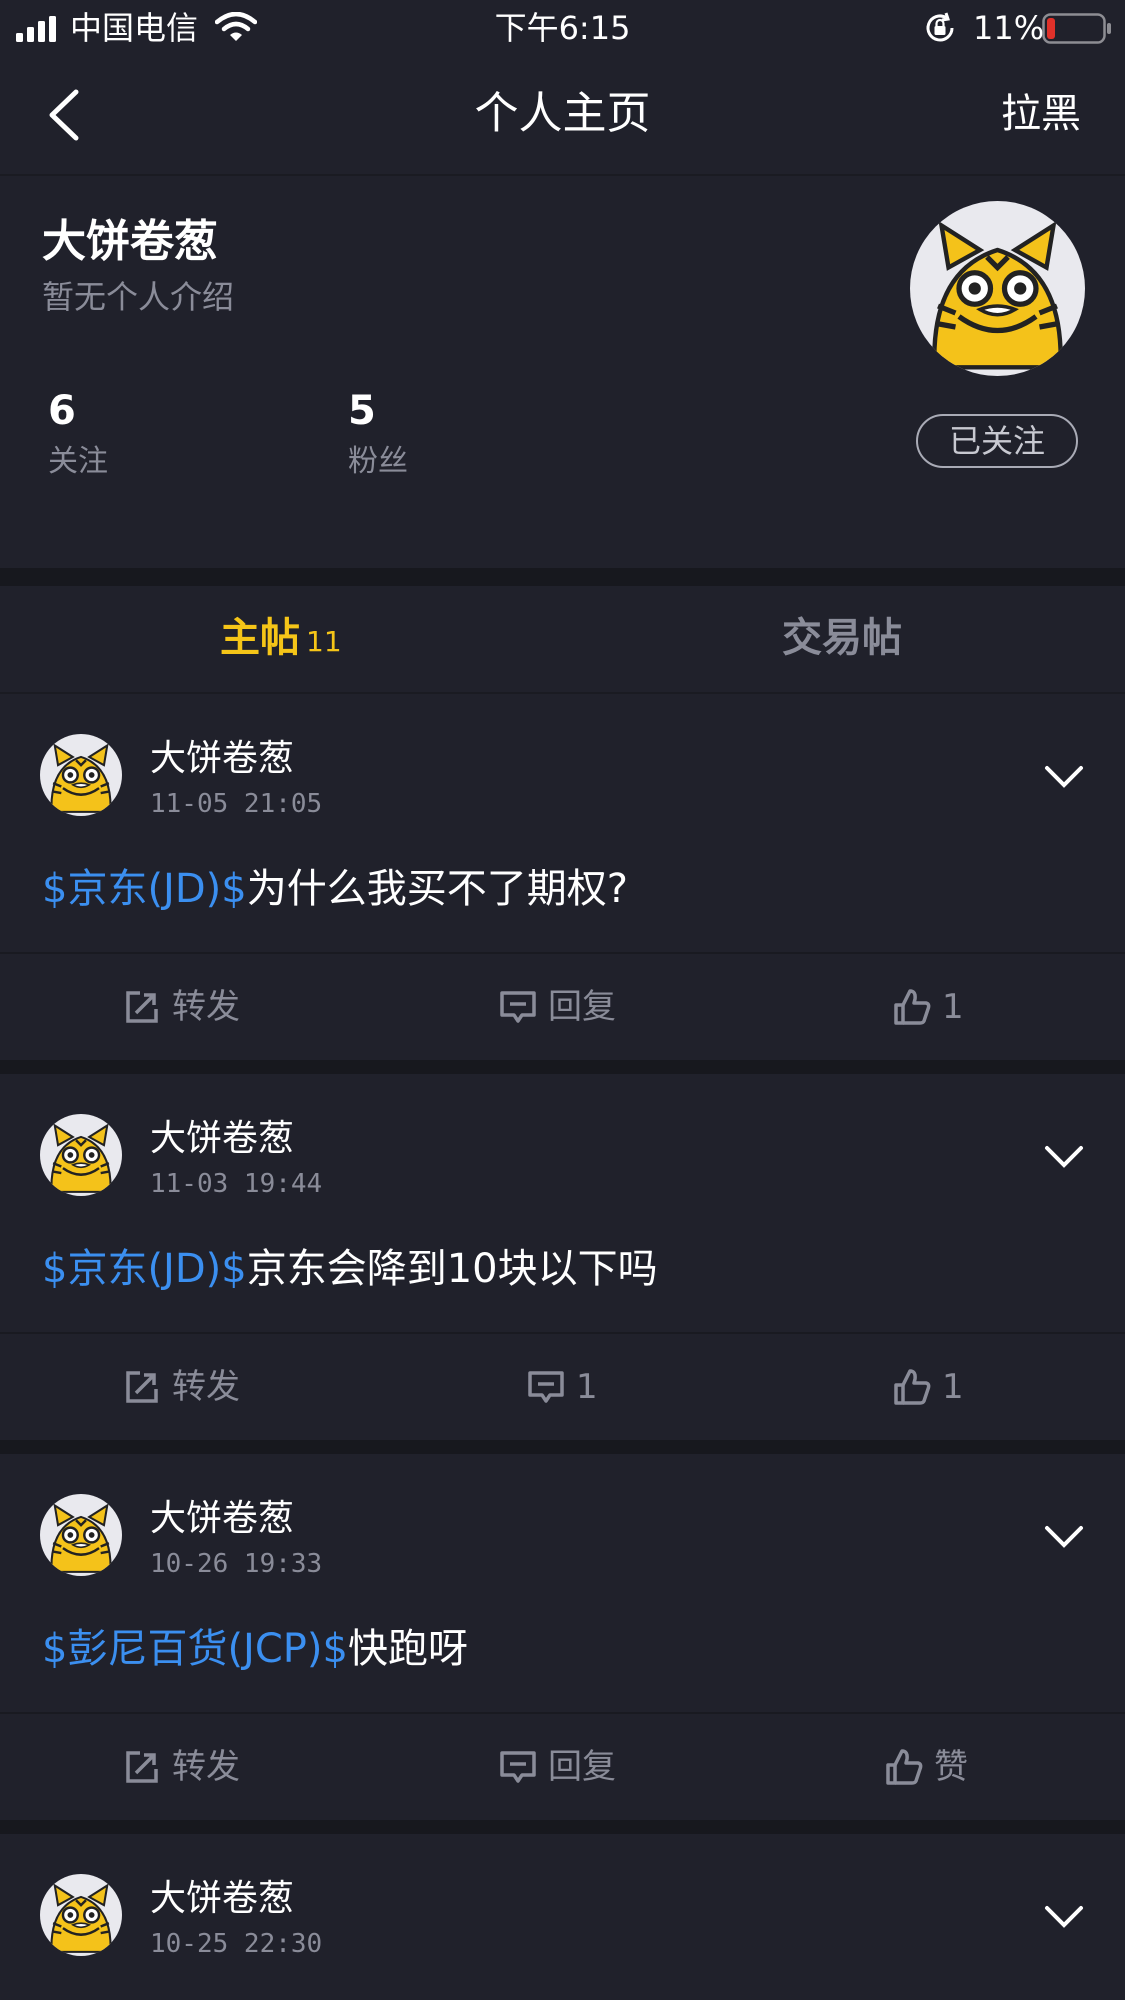 The width and height of the screenshot is (1125, 2000). I want to click on stock-tag-link: $彭尼百货(JCP)$, so click(195, 1649).